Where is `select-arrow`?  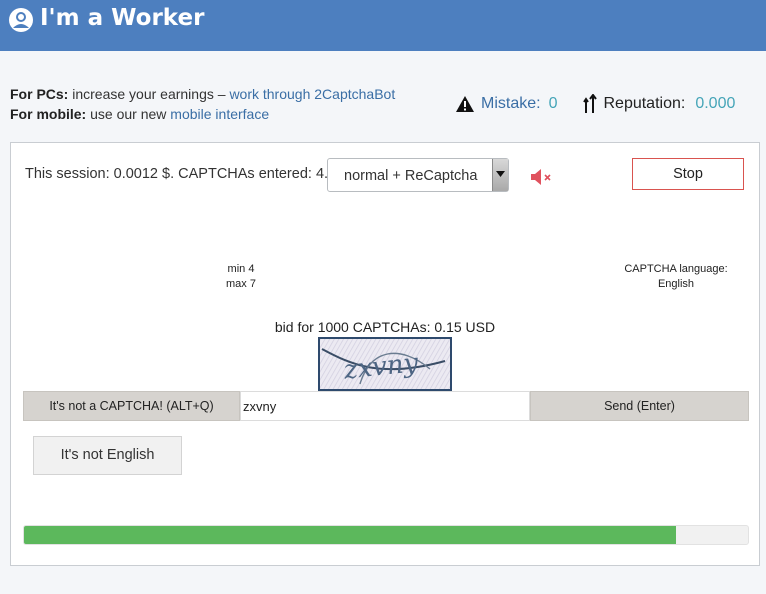
select-arrow is located at coordinates (500, 175).